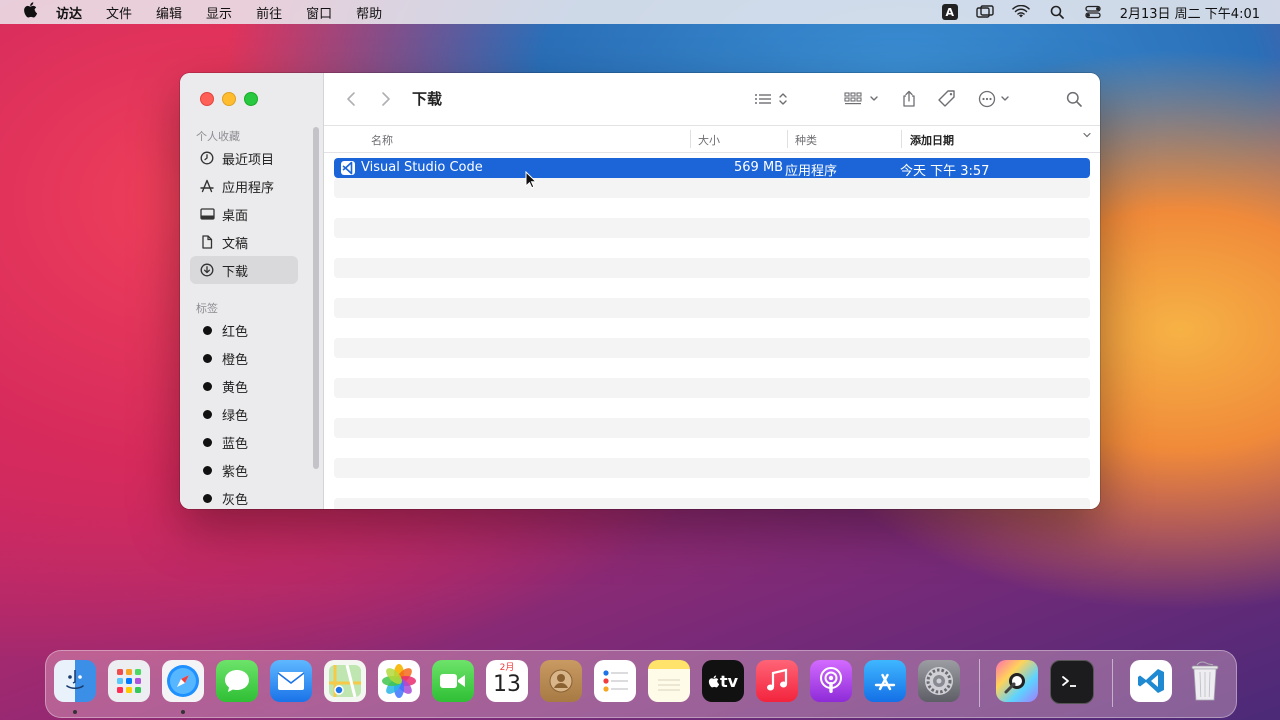 This screenshot has height=720, width=1280. Describe the element at coordinates (69, 12) in the screenshot. I see `menu-finder: 访达` at that location.